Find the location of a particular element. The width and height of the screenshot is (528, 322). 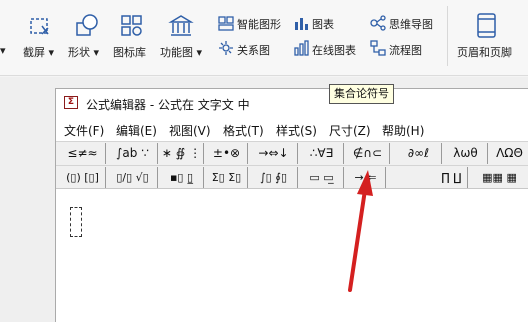

annotation-arrow-icon is located at coordinates (360, 231).